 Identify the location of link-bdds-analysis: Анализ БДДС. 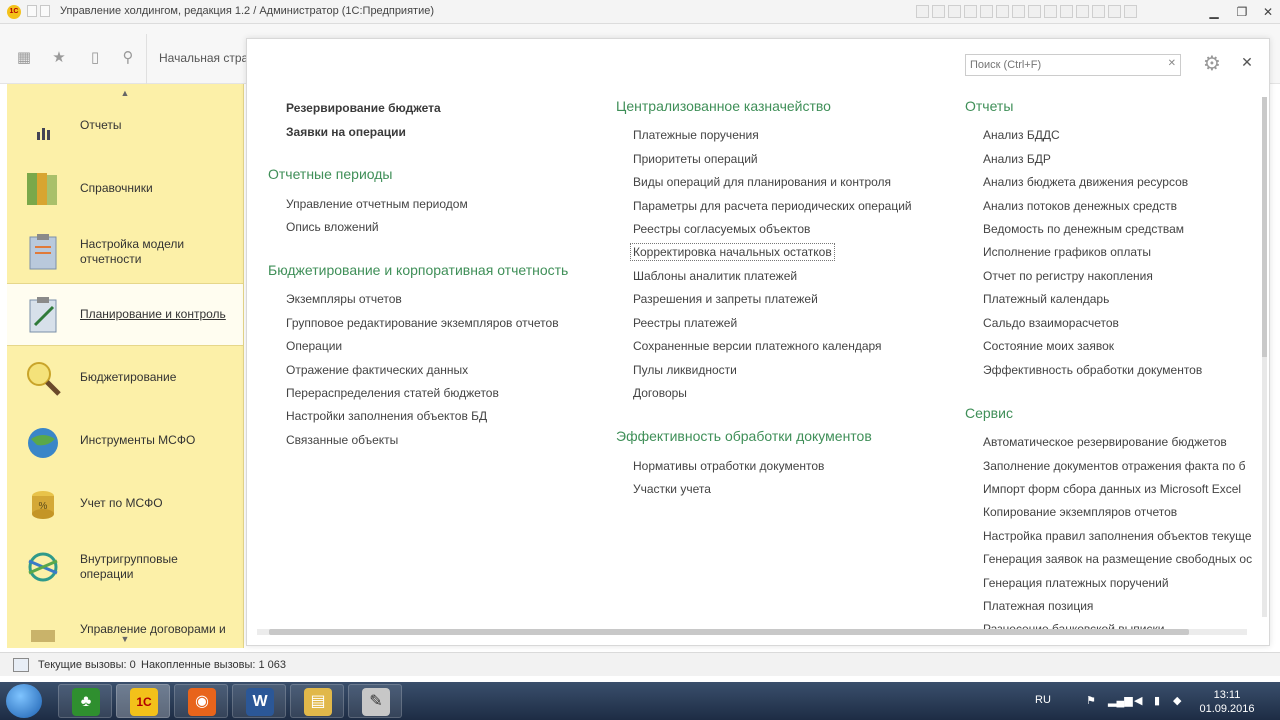
(1021, 135).